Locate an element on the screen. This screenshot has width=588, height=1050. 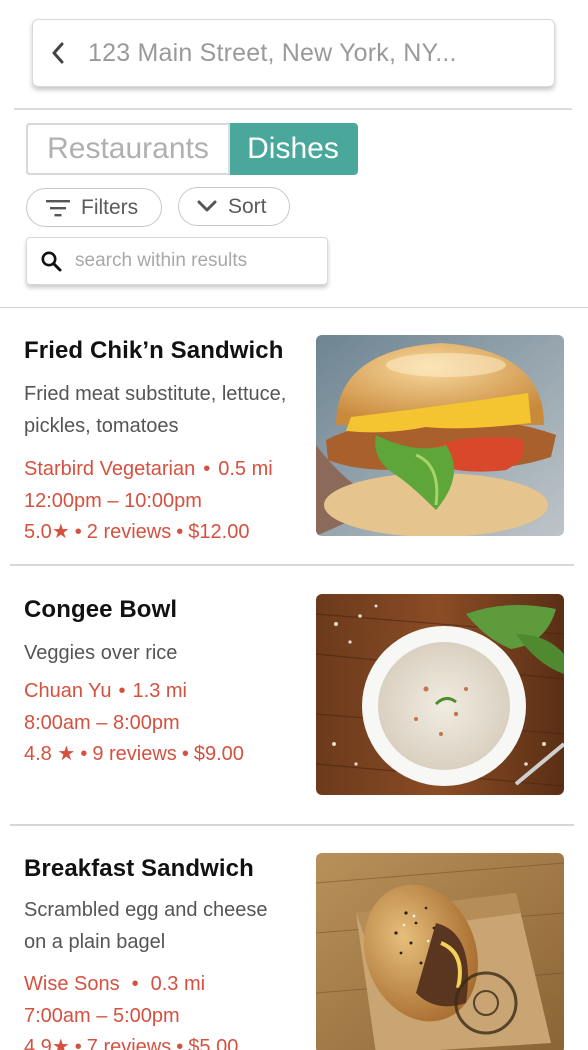
review-count: 7 reviews is located at coordinates (129, 1043).